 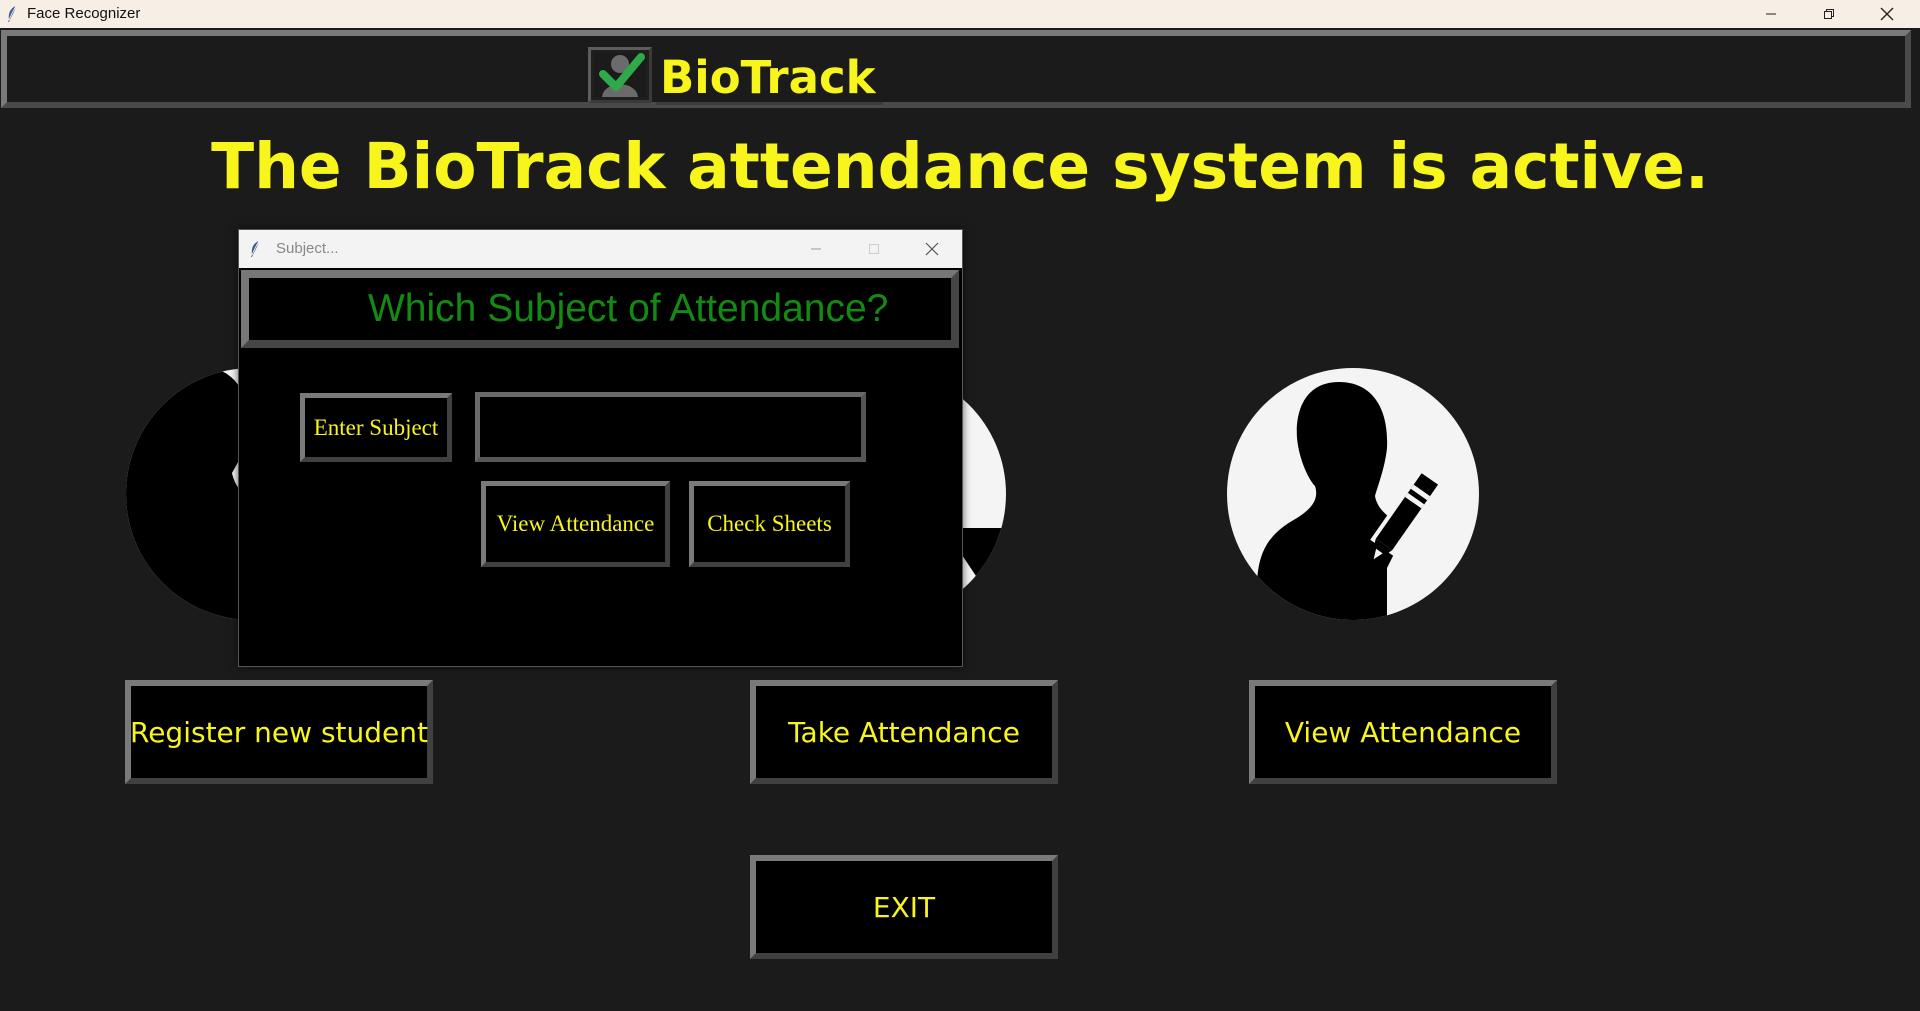 What do you see at coordinates (960, 14) in the screenshot?
I see `window-titlebar: Face Recognizer` at bounding box center [960, 14].